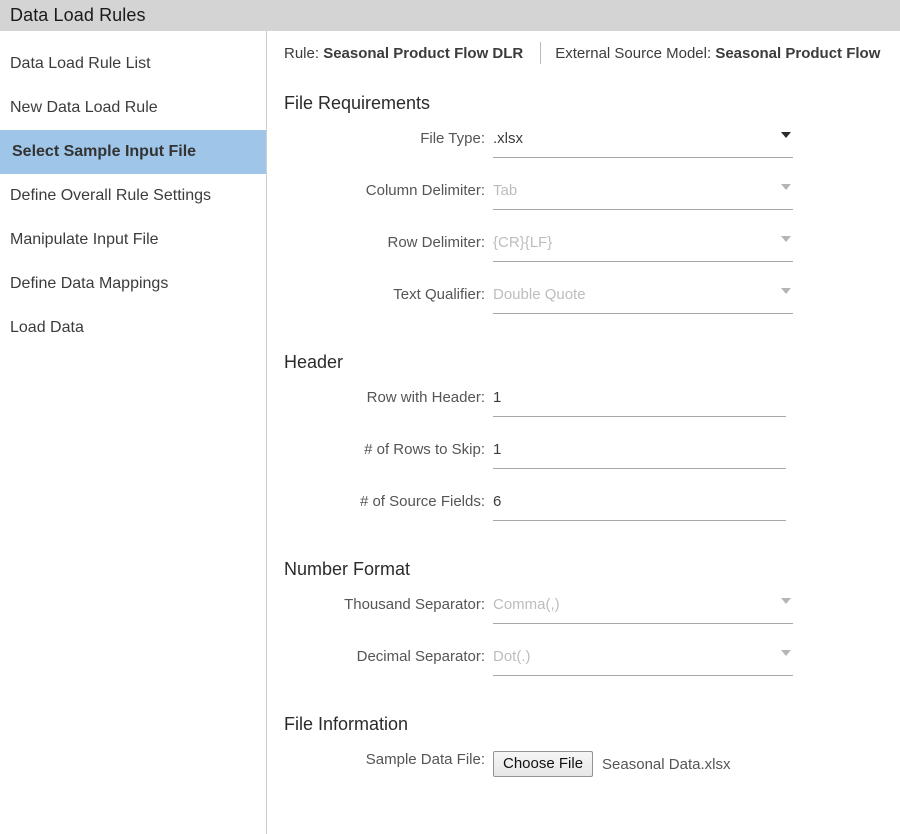 The height and width of the screenshot is (834, 900). What do you see at coordinates (357, 103) in the screenshot?
I see `section-heading-file-requirements: File Requirements` at bounding box center [357, 103].